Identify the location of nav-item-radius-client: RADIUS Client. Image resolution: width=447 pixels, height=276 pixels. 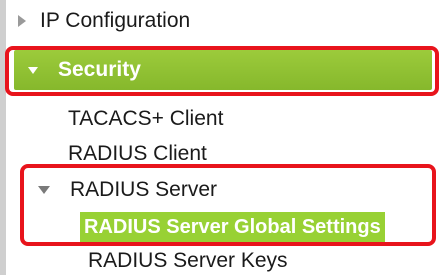
(137, 154).